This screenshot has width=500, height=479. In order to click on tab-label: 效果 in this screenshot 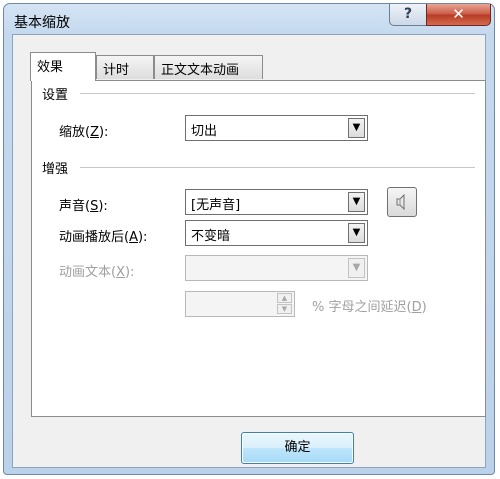, I will do `click(50, 67)`.